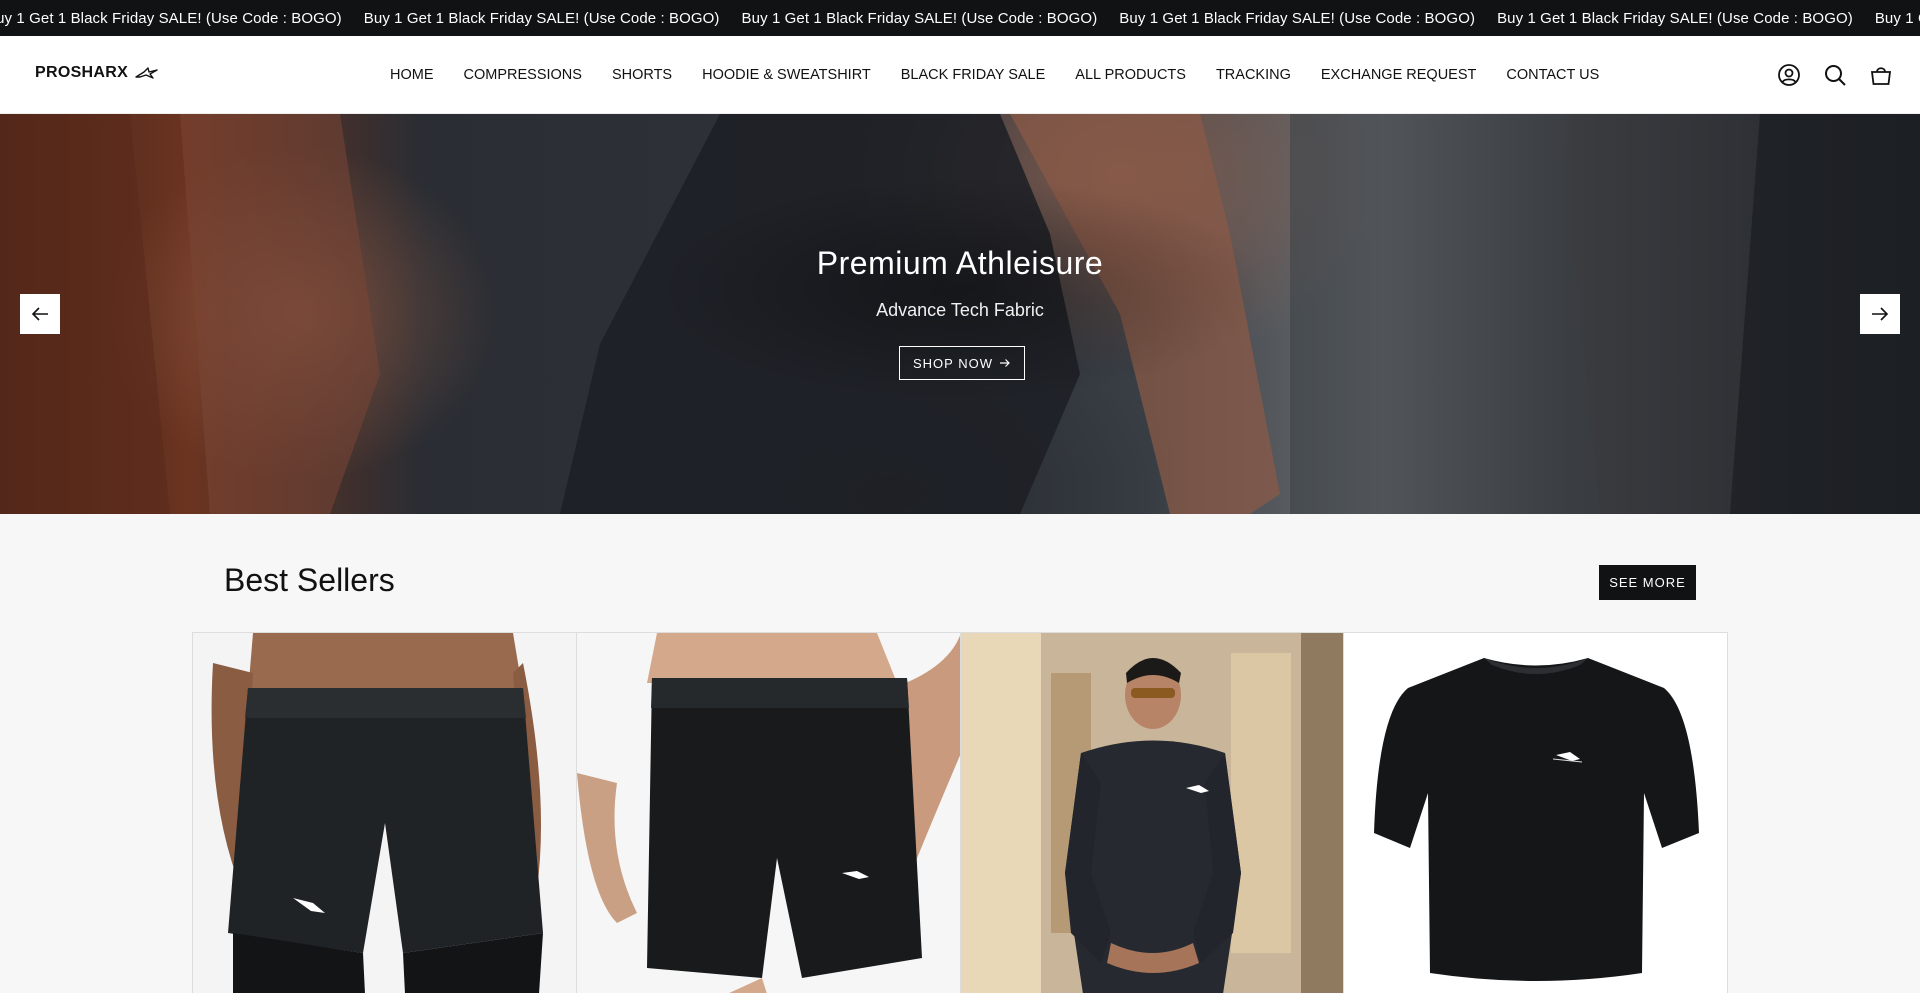 The image size is (1920, 993). I want to click on best-sellers-heading: Best Sellers, so click(309, 580).